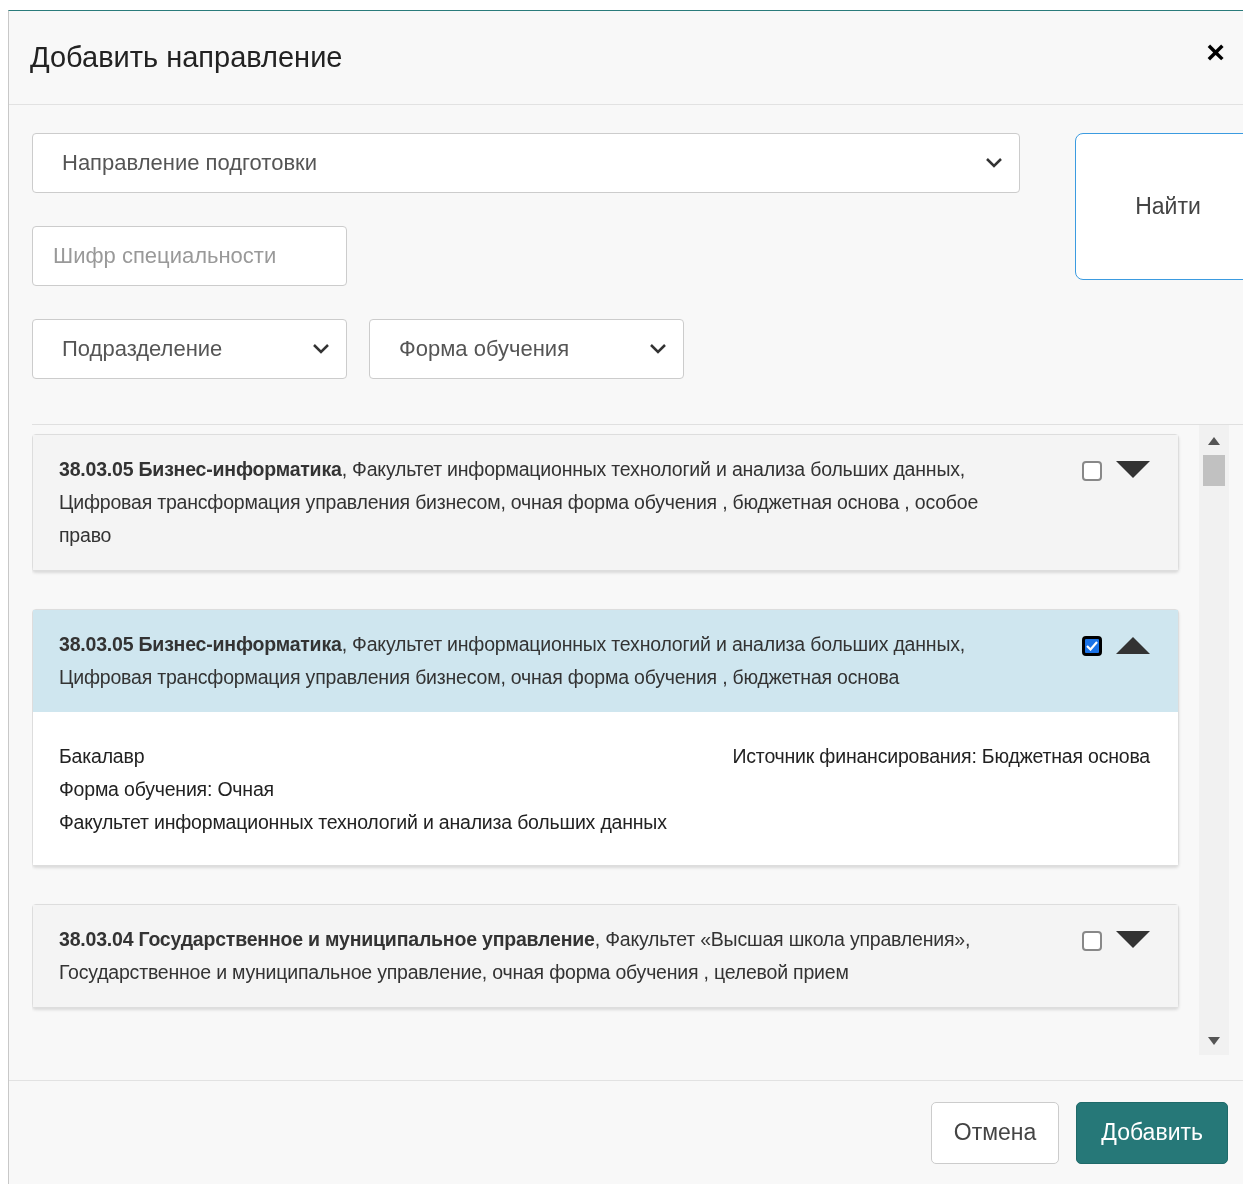  Describe the element at coordinates (526, 349) in the screenshot. I see `study-form-select: Форма обучения` at that location.